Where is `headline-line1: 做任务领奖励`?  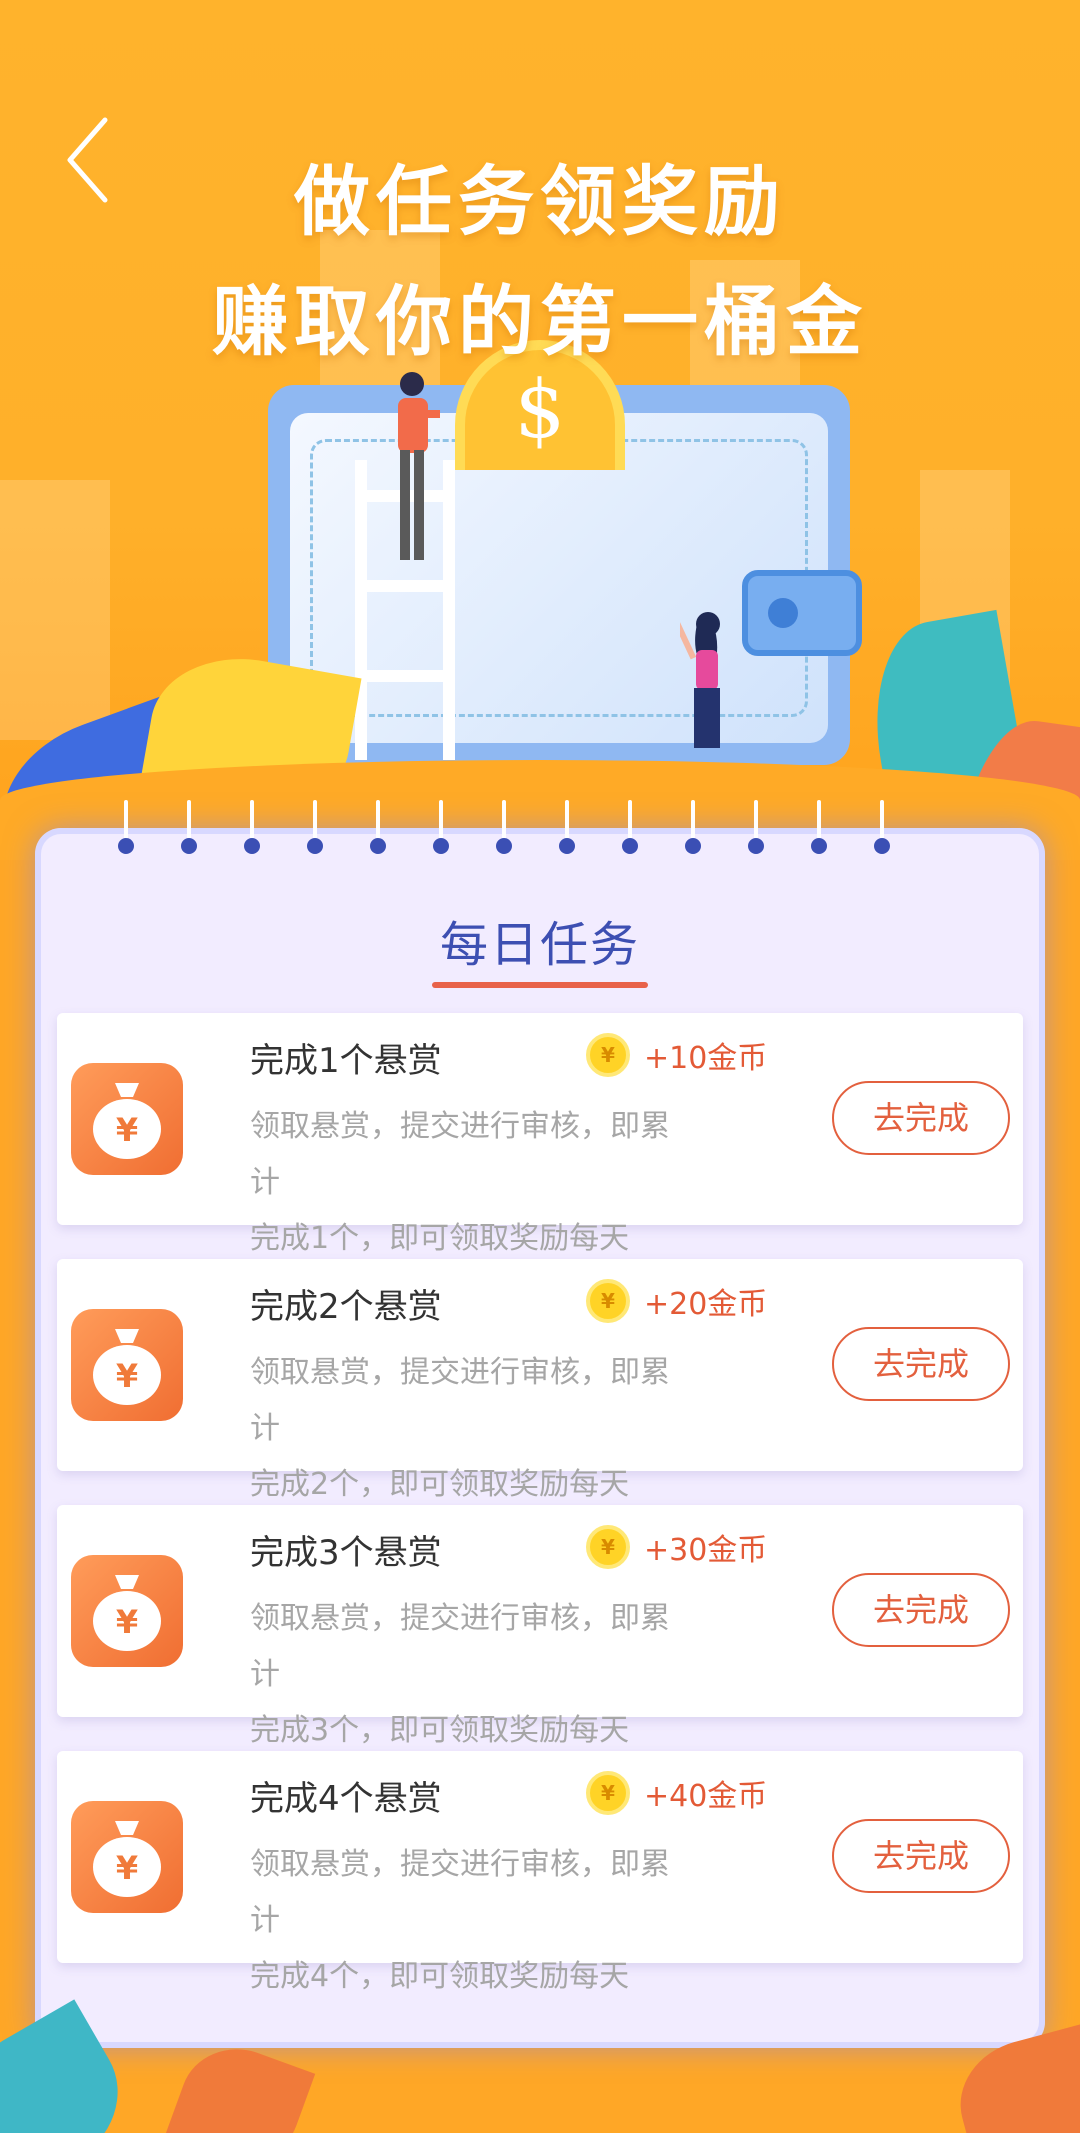
headline-line1: 做任务领奖励 is located at coordinates (540, 201).